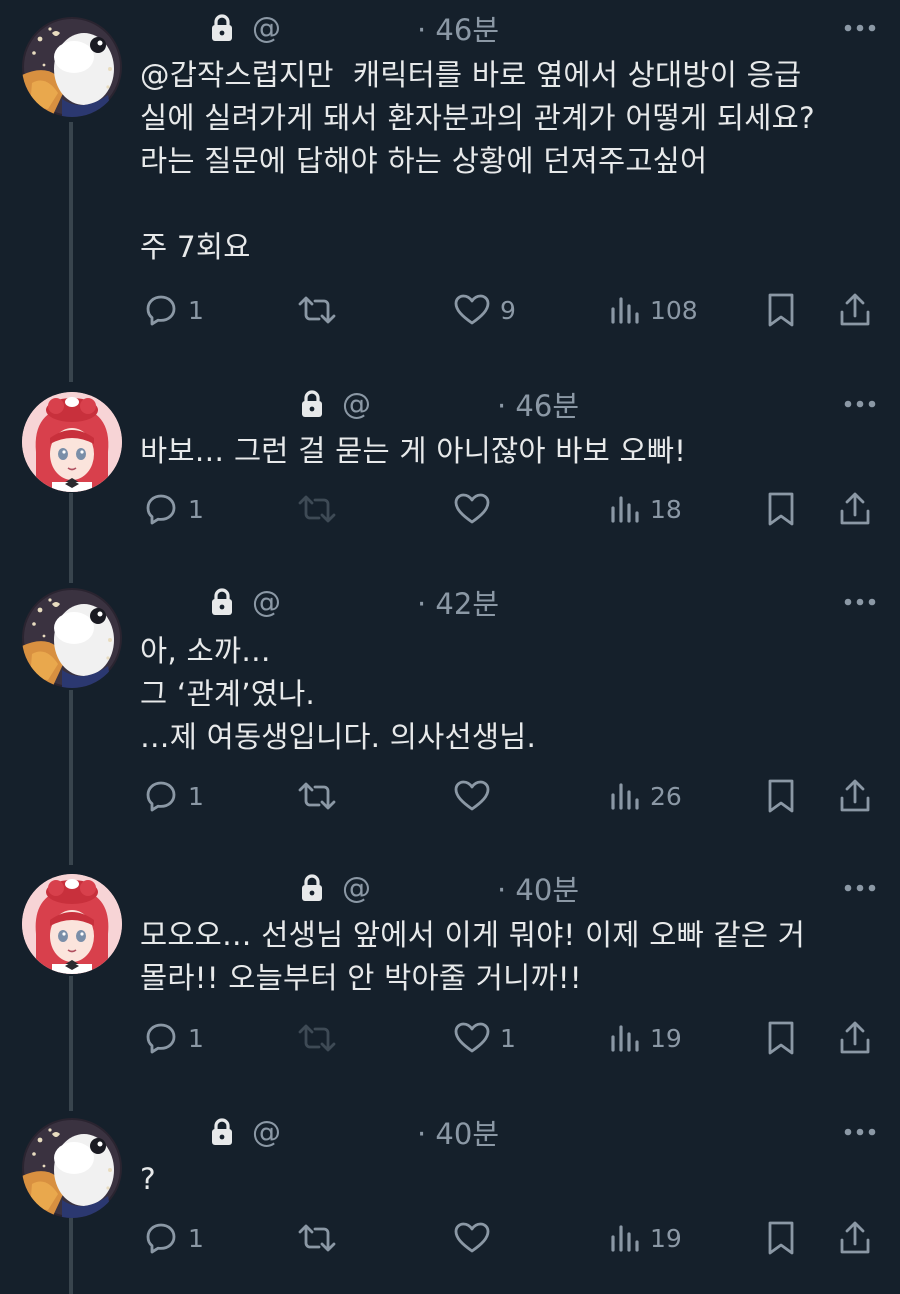 This screenshot has width=900, height=1294. Describe the element at coordinates (450, 1201) in the screenshot. I see `tweet: @ · 40분 ? 1 19` at that location.